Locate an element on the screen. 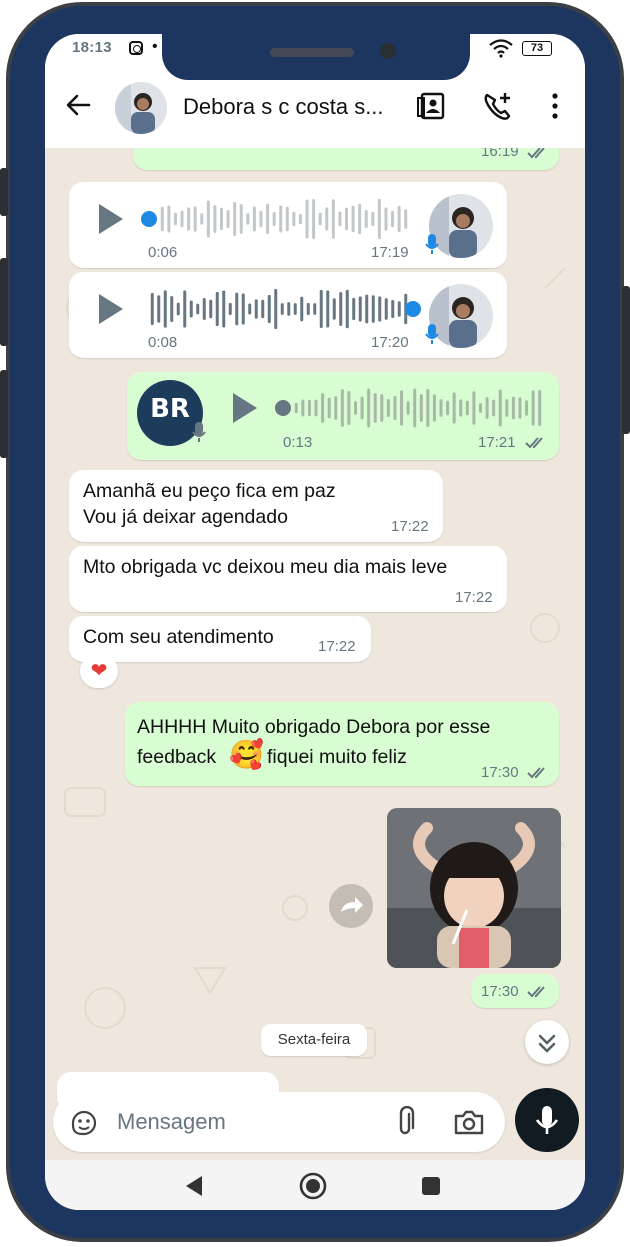 This screenshot has height=1247, width=630. forward-icon is located at coordinates (352, 905).